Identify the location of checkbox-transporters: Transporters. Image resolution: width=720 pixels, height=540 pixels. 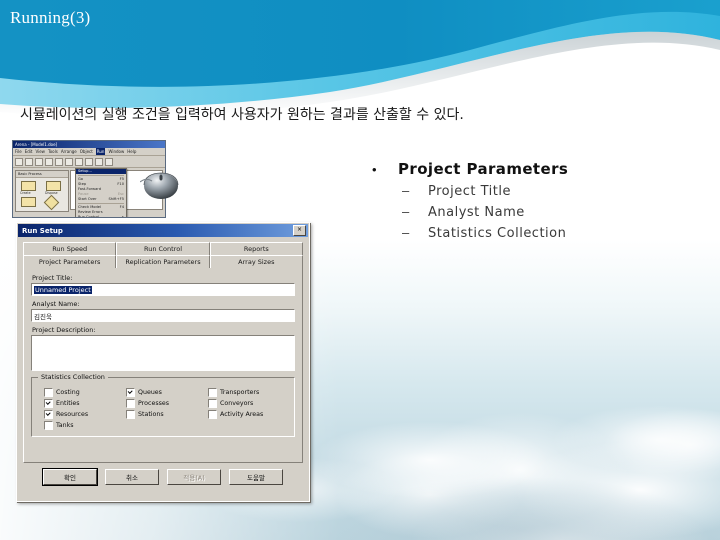
(247, 392).